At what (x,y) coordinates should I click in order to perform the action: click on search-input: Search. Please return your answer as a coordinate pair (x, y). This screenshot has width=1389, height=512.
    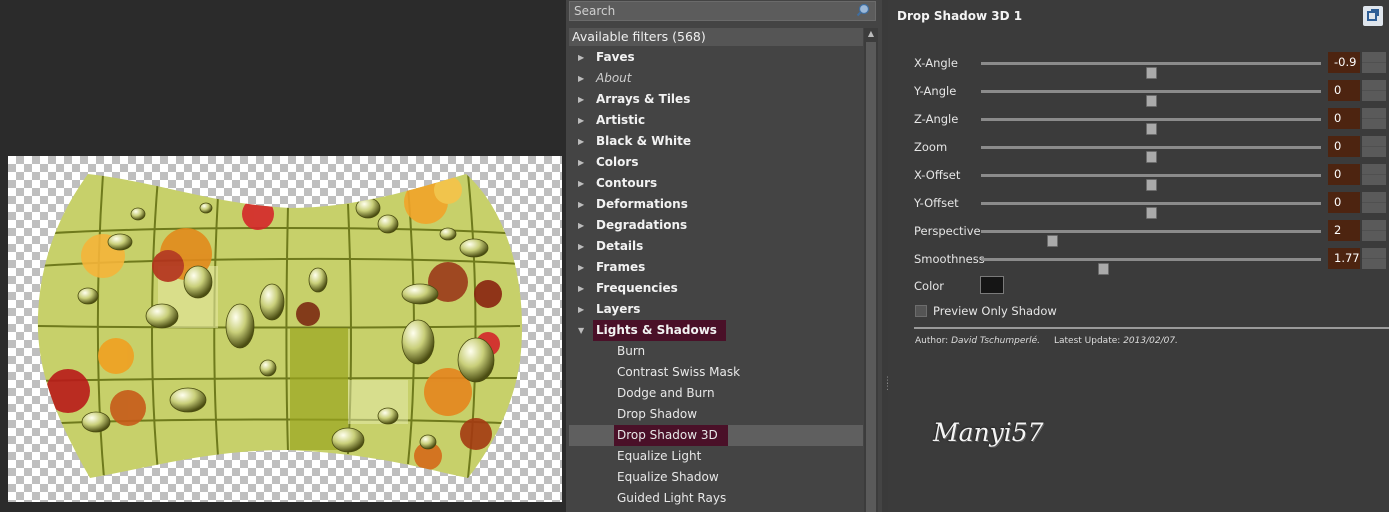
    Looking at the image, I should click on (722, 11).